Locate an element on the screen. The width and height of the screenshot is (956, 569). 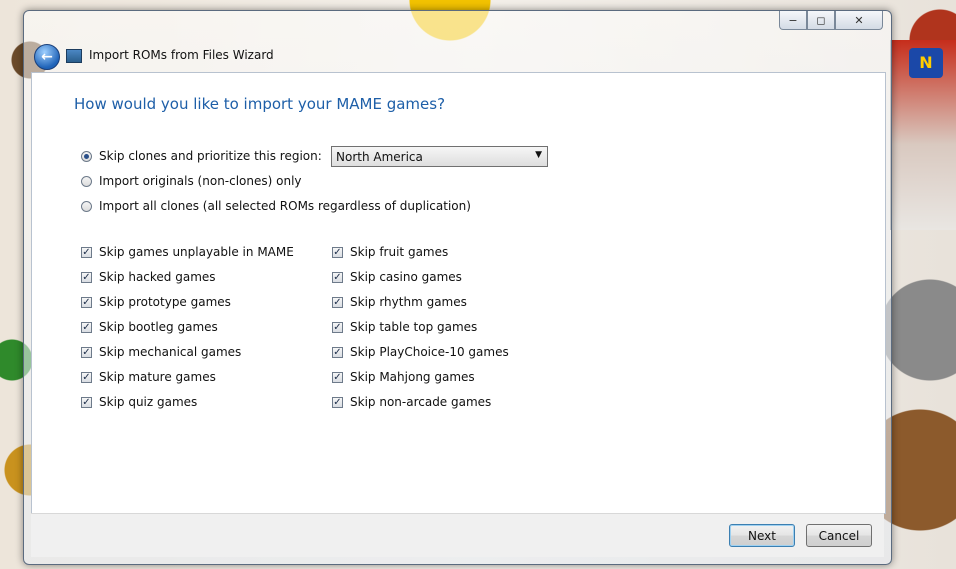
checkbox-label: Skip mature games is located at coordinates (157, 377).